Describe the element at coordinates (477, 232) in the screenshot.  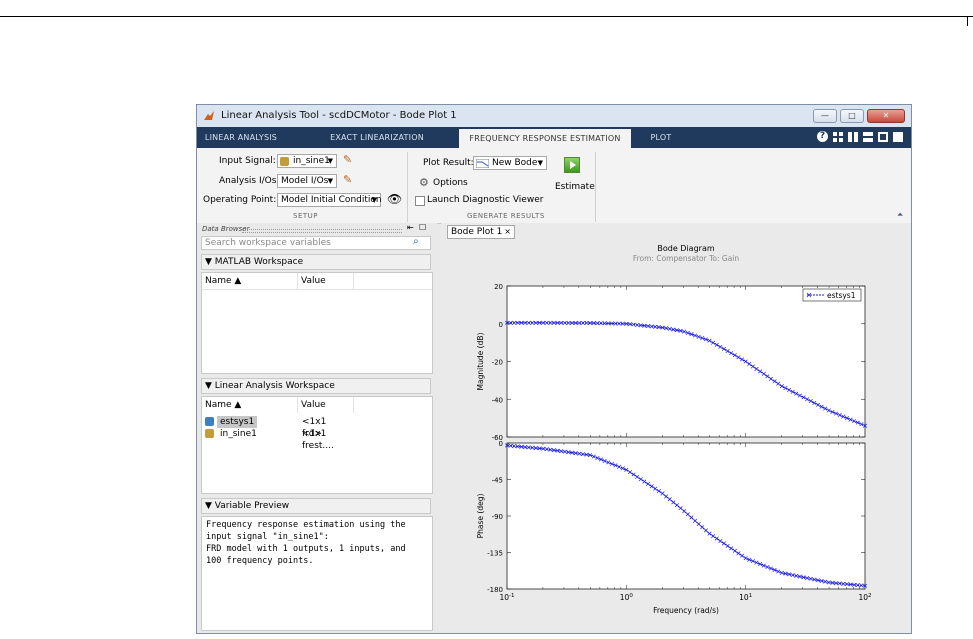
I see `bode-plot-tab-label: Bode Plot 1` at that location.